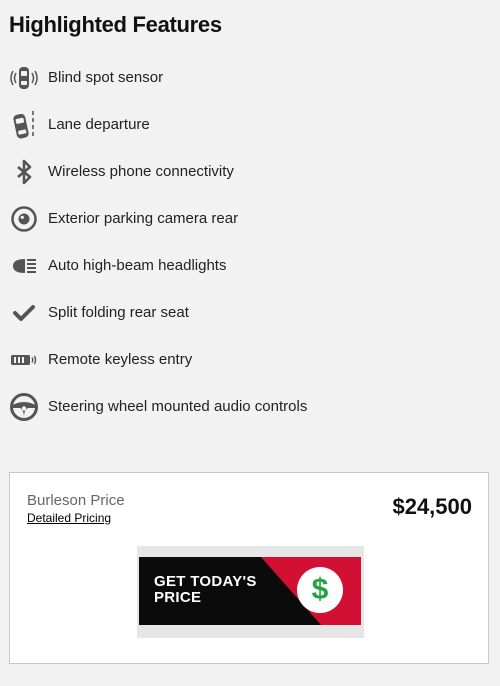 Image resolution: width=500 pixels, height=686 pixels. I want to click on cta-text: GET TODAY'S PRICE, so click(219, 590).